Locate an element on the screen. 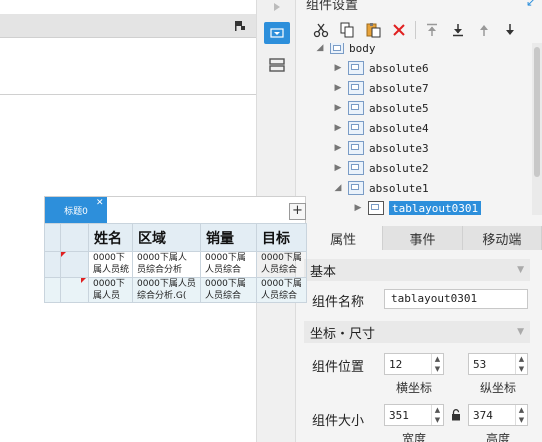 This screenshot has width=542, height=442. move-down-icon is located at coordinates (510, 30).